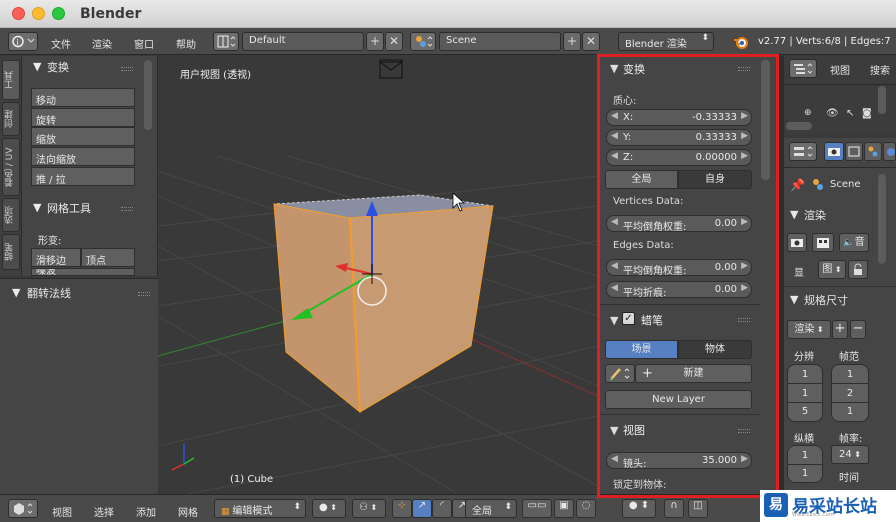  I want to click on median-z-field: ◀ Z: 0.00000 ▶, so click(679, 157).